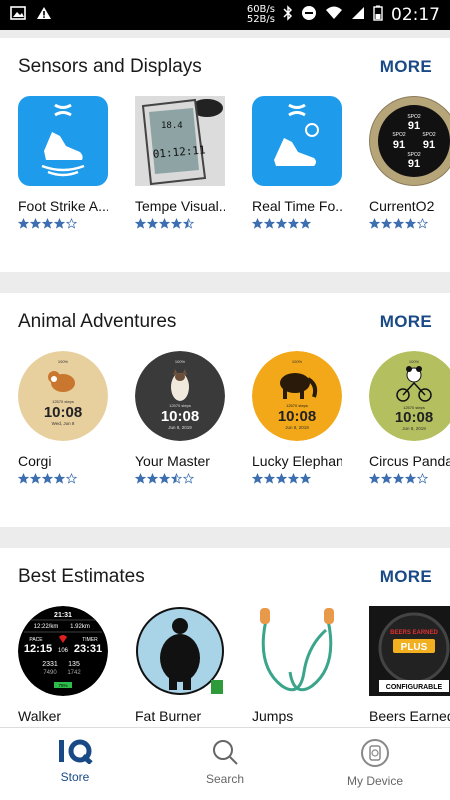 This screenshot has height=800, width=450. What do you see at coordinates (414, 647) in the screenshot?
I see `beers-line2: PLUS` at bounding box center [414, 647].